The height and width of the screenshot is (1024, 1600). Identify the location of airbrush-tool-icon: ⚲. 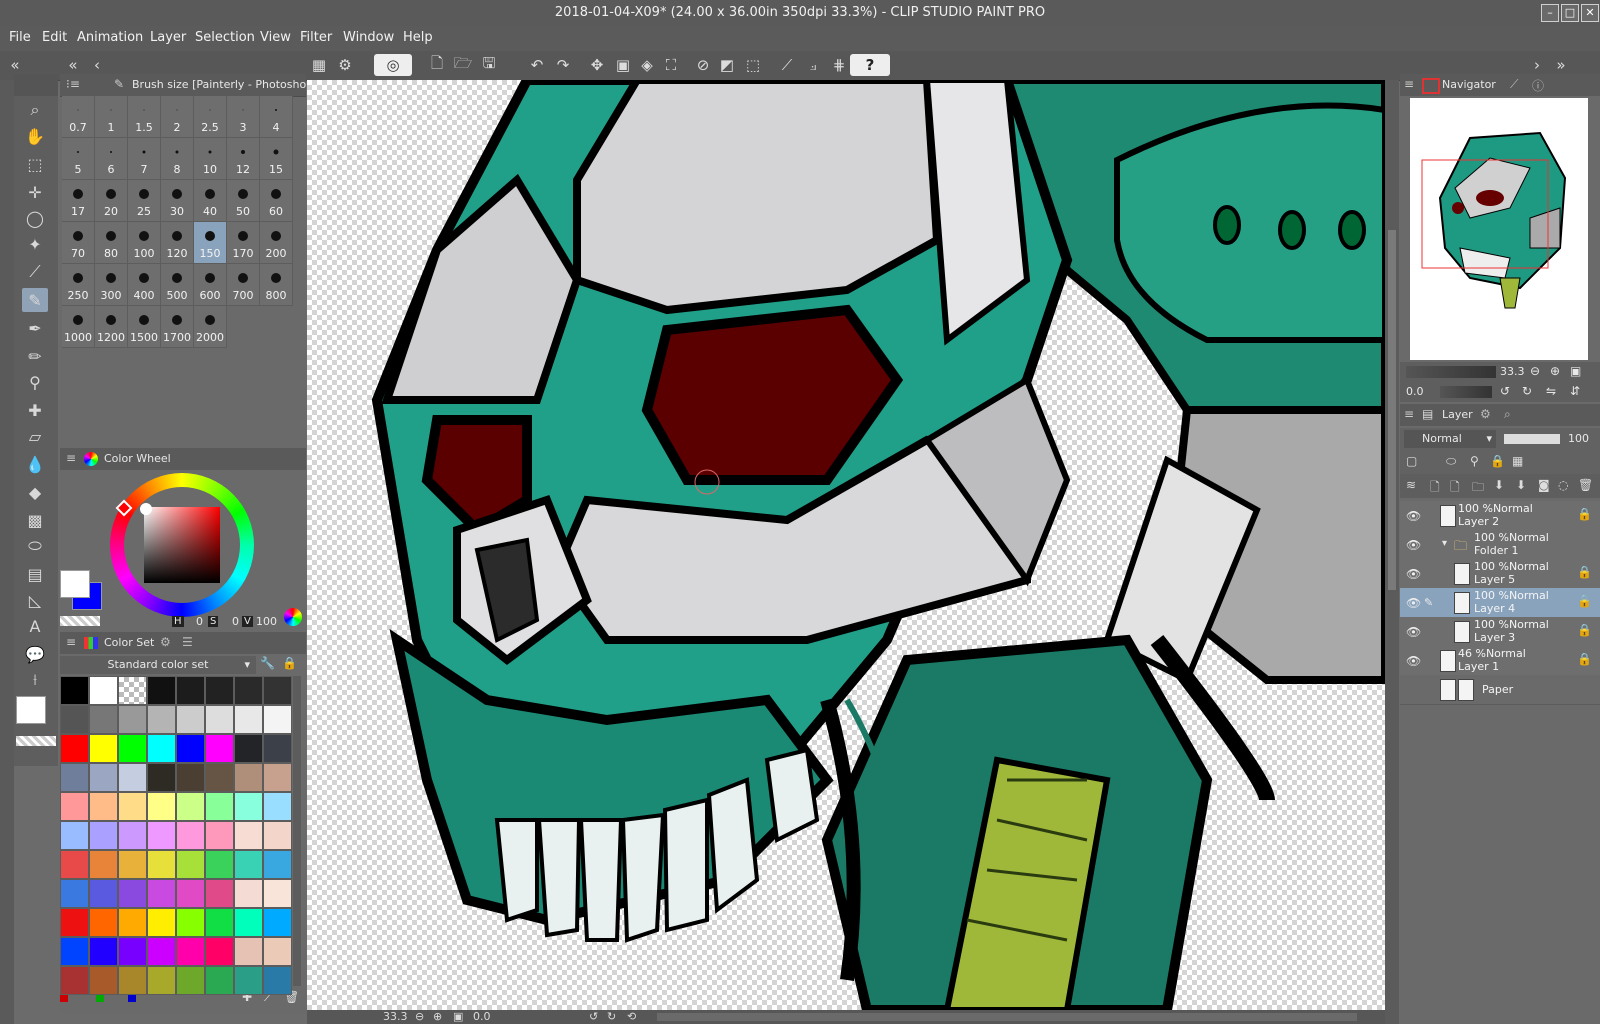
(35, 382).